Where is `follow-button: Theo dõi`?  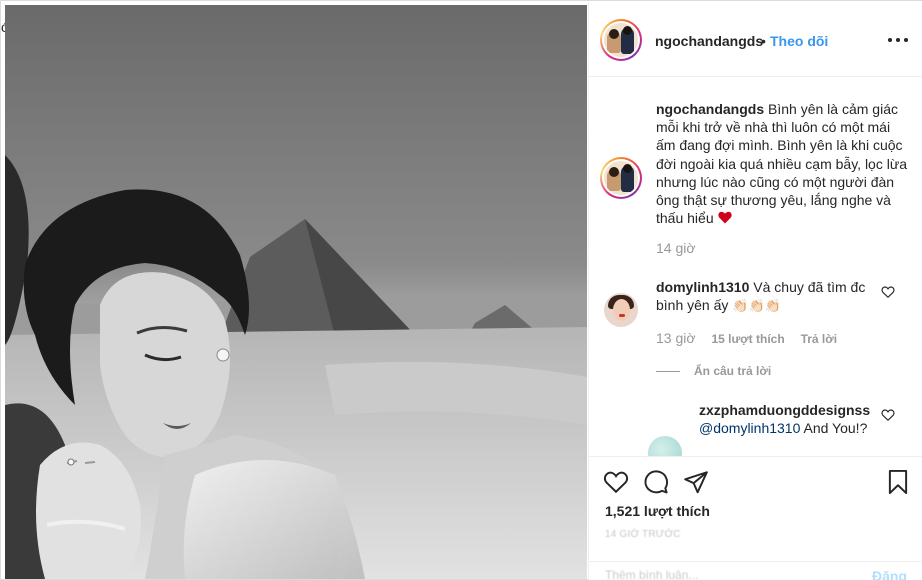 follow-button: Theo dõi is located at coordinates (799, 41).